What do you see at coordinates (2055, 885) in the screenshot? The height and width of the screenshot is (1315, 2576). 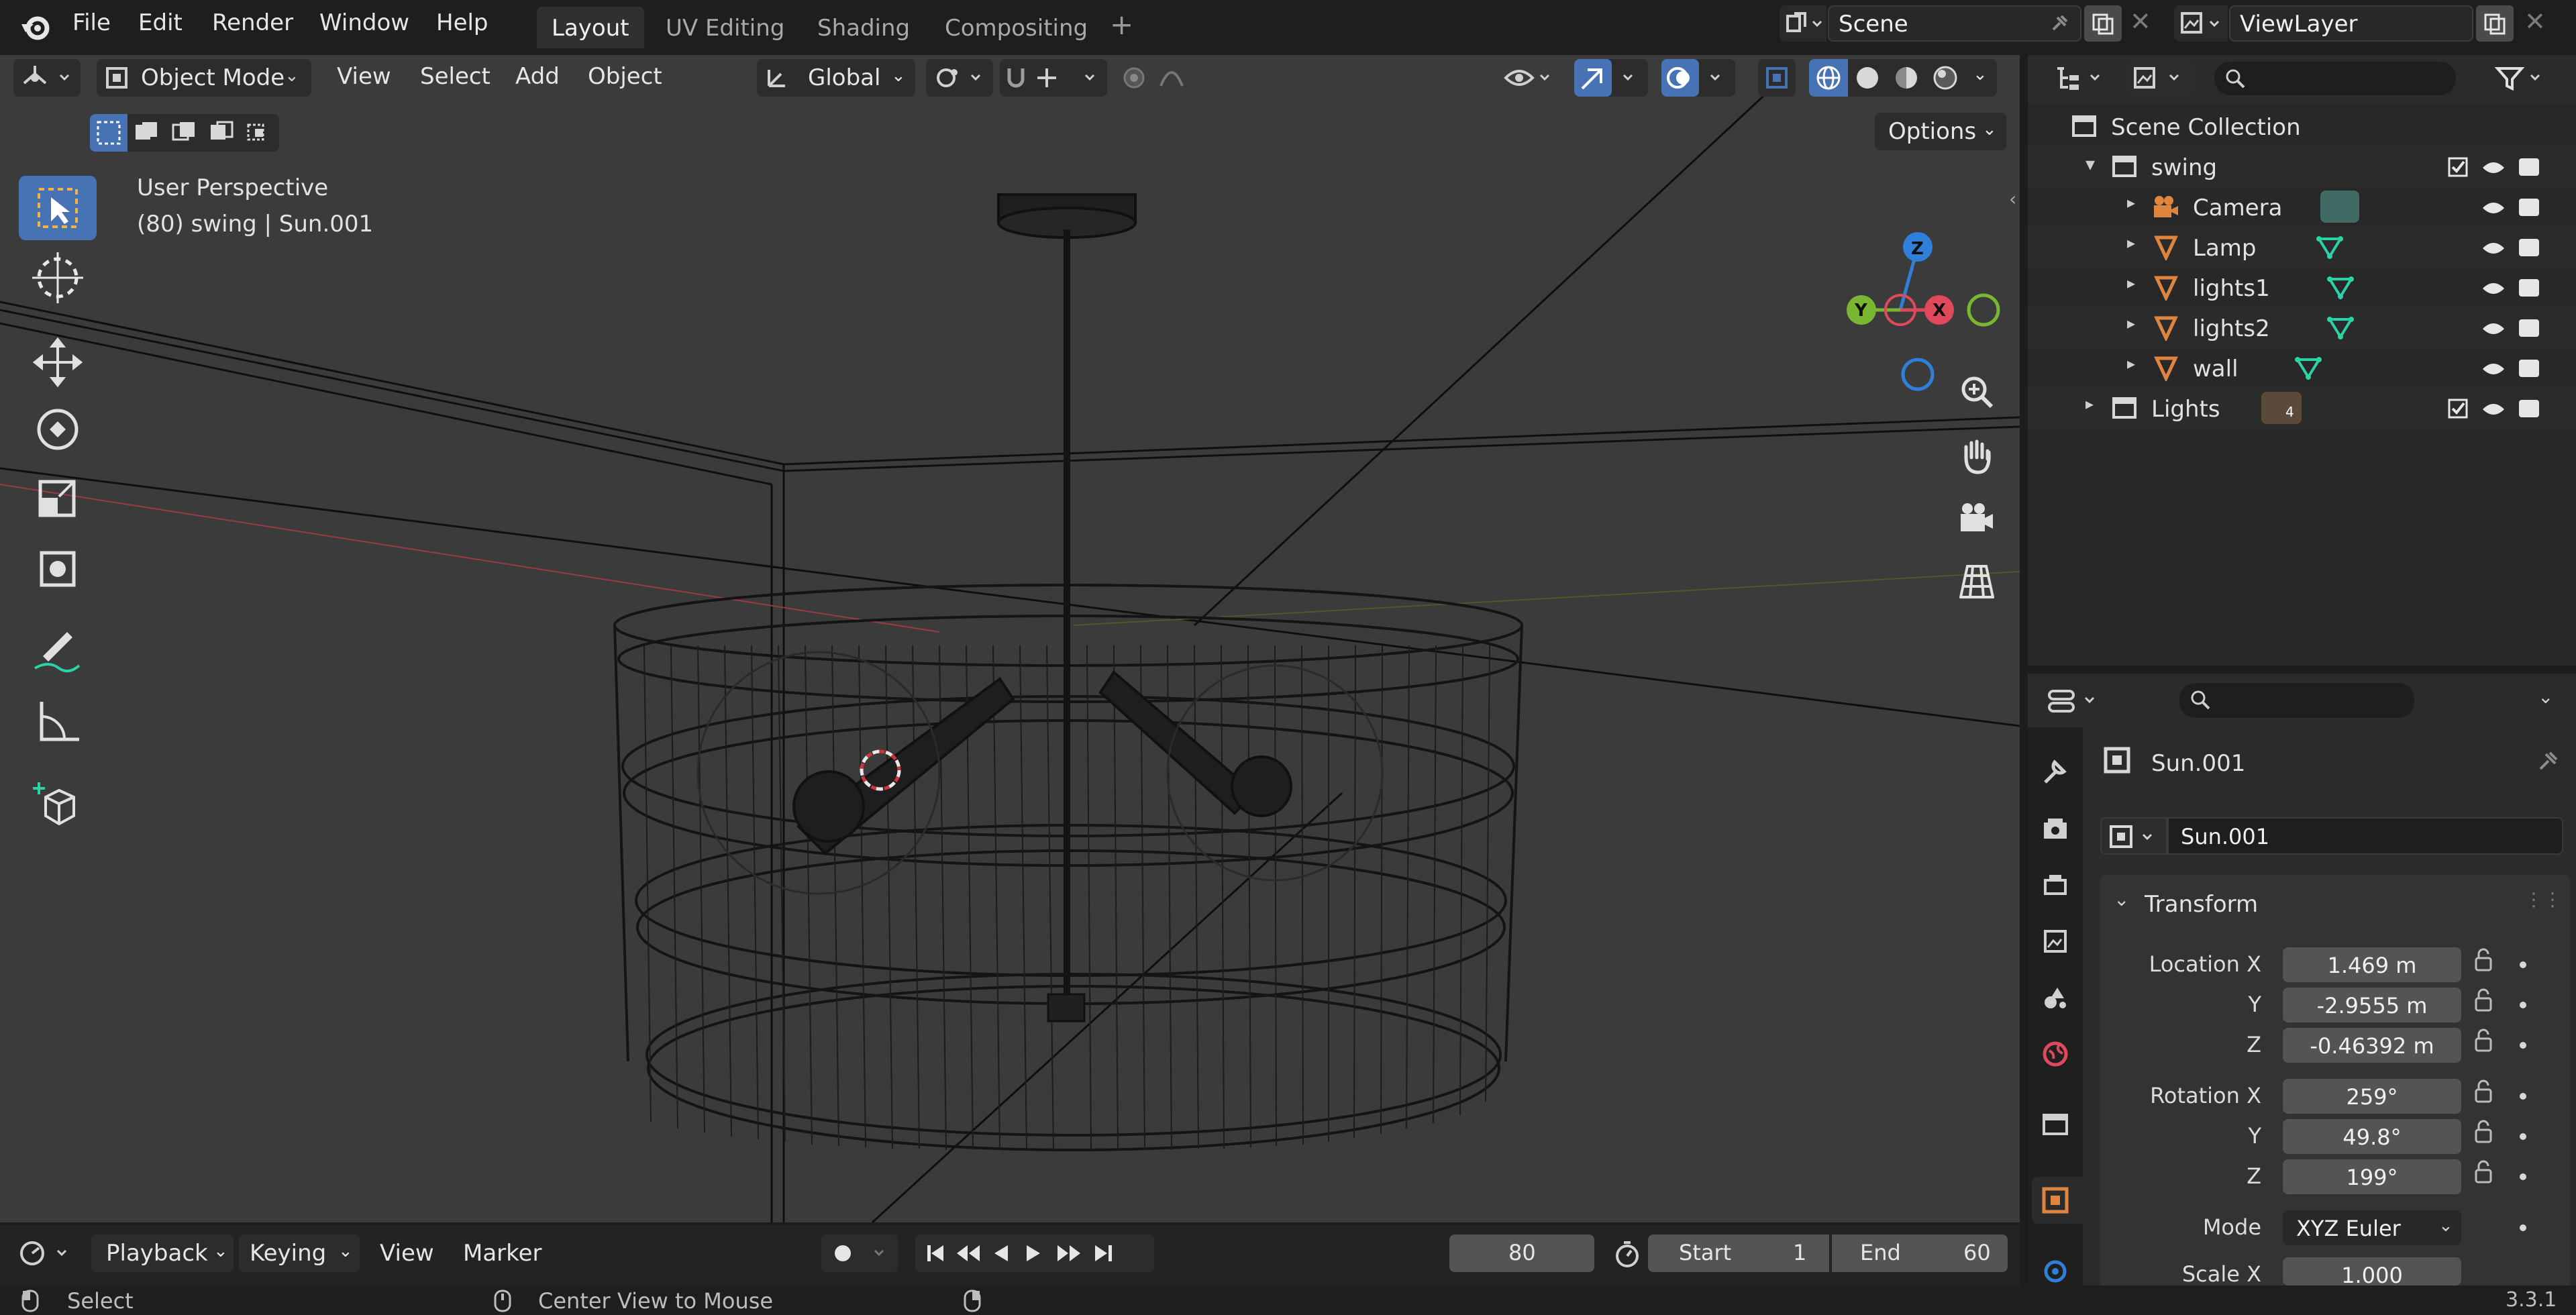 I see `output-tab-icon` at bounding box center [2055, 885].